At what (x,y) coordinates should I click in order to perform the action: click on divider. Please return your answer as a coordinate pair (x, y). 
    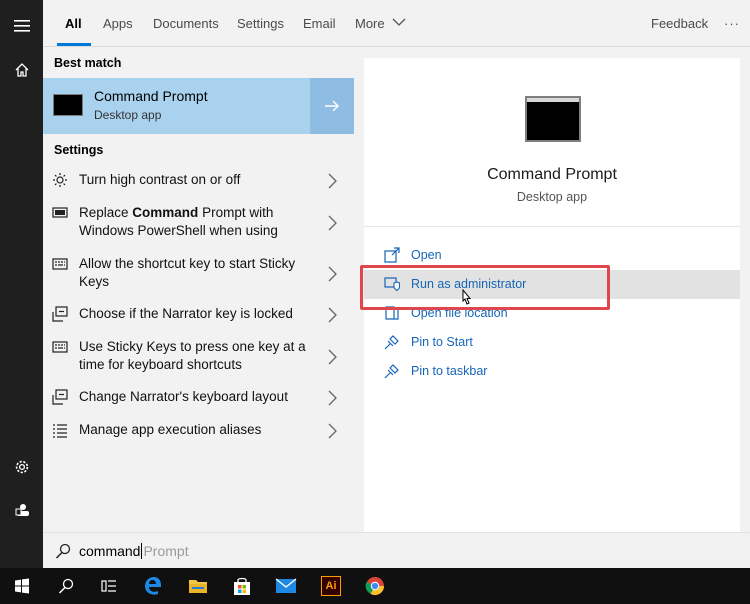
    Looking at the image, I should click on (552, 226).